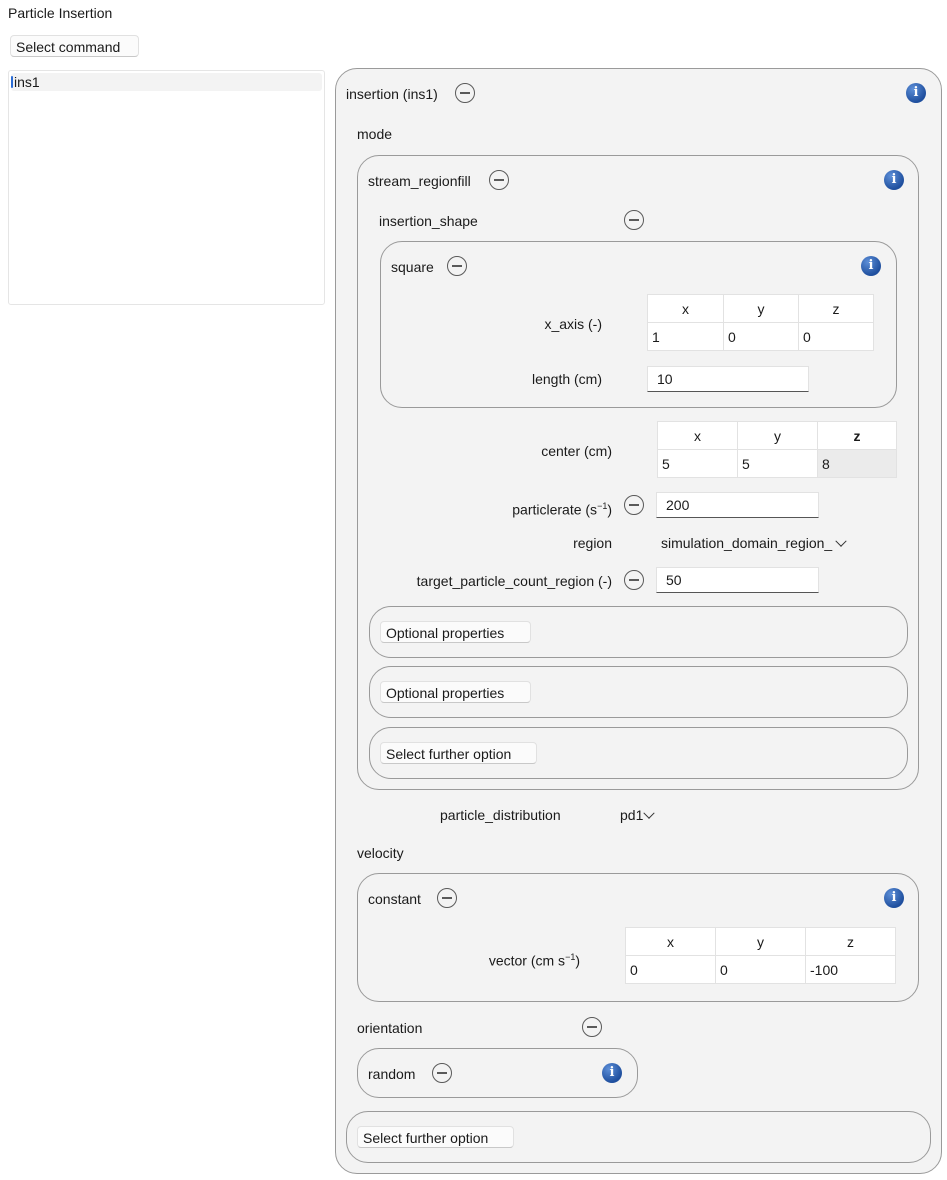  Describe the element at coordinates (737, 505) in the screenshot. I see `particlerate-input: 200` at that location.